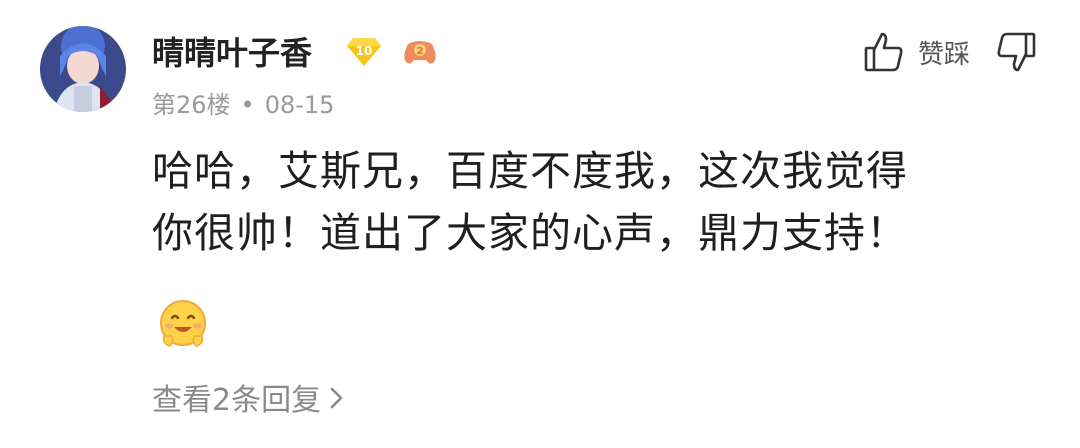 The image size is (1080, 448). Describe the element at coordinates (337, 401) in the screenshot. I see `chevron-right-icon` at that location.